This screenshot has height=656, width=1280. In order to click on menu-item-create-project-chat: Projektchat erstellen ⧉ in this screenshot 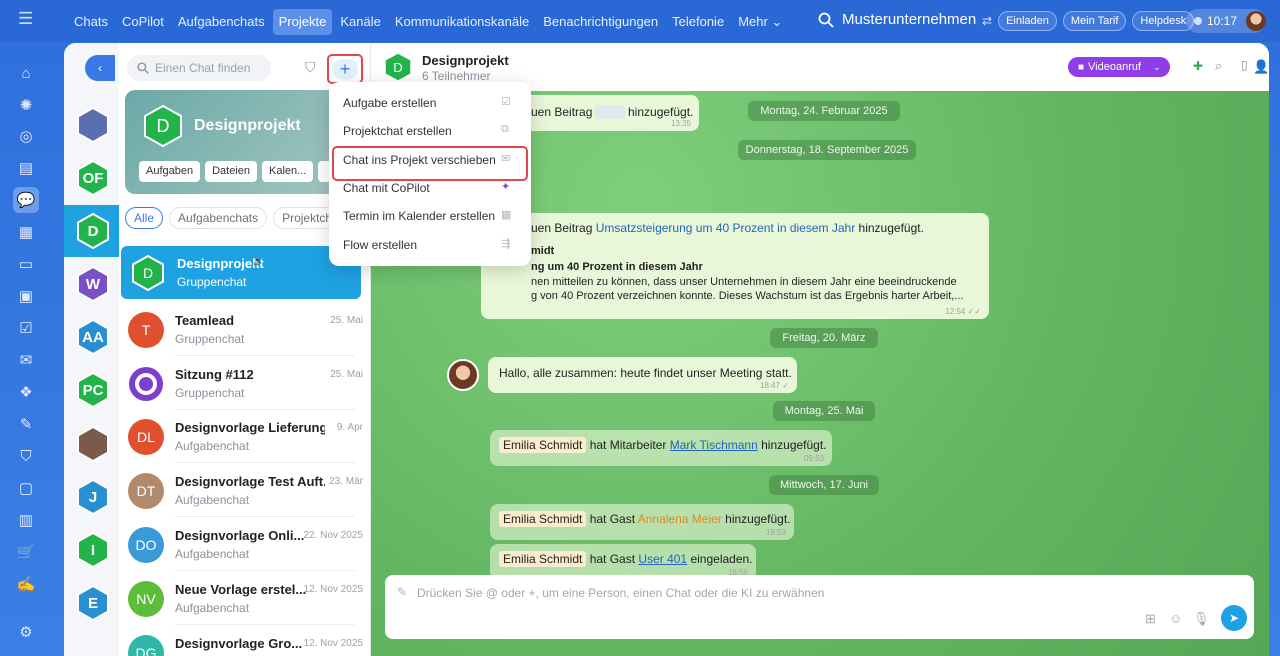, I will do `click(430, 131)`.